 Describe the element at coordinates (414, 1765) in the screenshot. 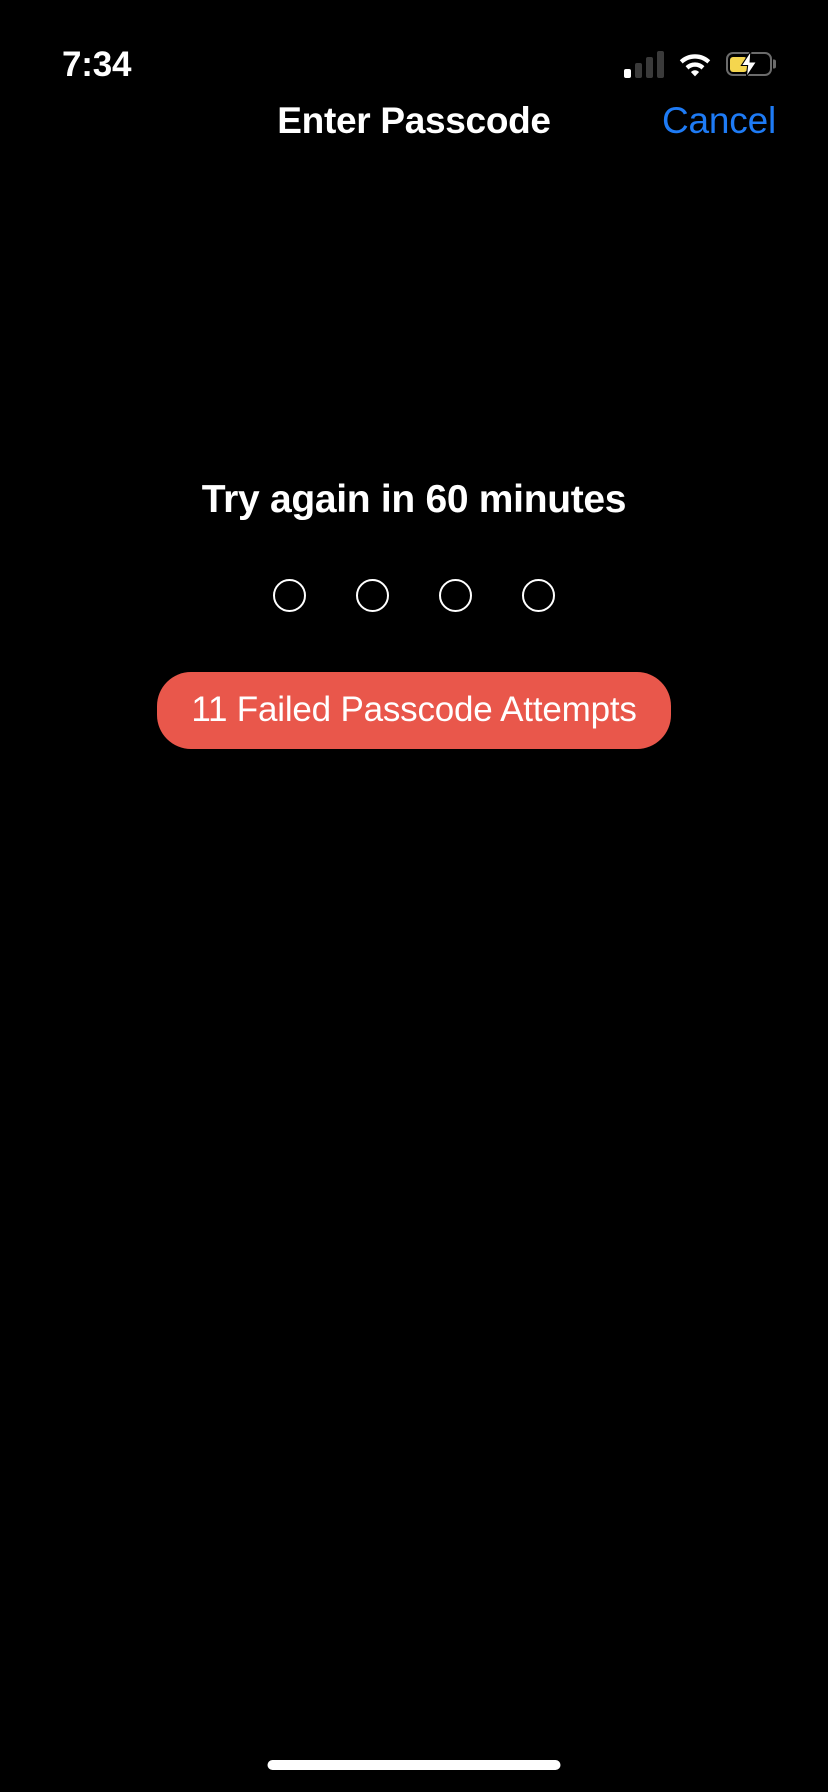

I see `home-indicator` at that location.